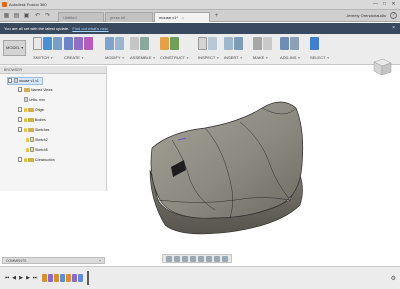 This screenshot has height=289, width=400. I want to click on add-comment-icon: +, so click(100, 261).